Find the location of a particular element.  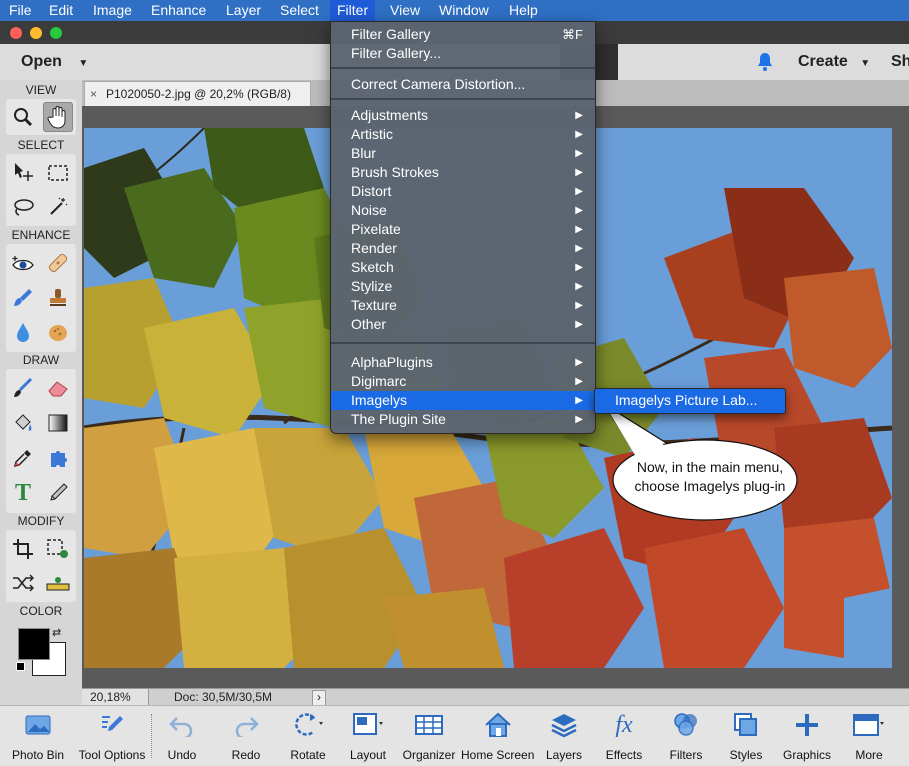

tool-options-button: Tool Options is located at coordinates (112, 736).